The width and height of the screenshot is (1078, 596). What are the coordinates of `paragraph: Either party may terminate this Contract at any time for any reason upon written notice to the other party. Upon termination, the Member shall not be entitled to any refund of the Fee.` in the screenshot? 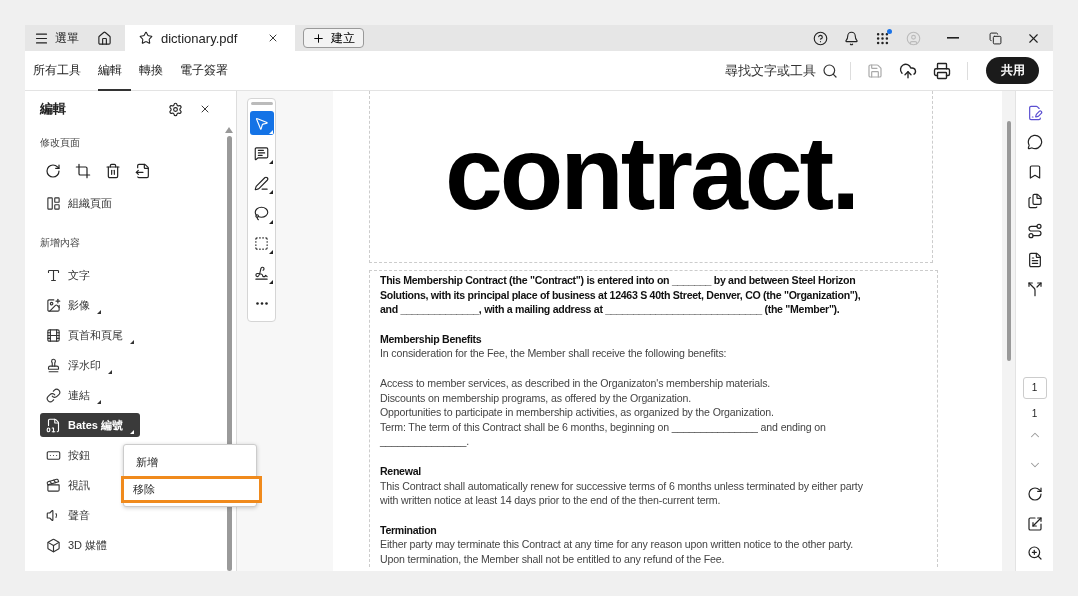 It's located at (617, 552).